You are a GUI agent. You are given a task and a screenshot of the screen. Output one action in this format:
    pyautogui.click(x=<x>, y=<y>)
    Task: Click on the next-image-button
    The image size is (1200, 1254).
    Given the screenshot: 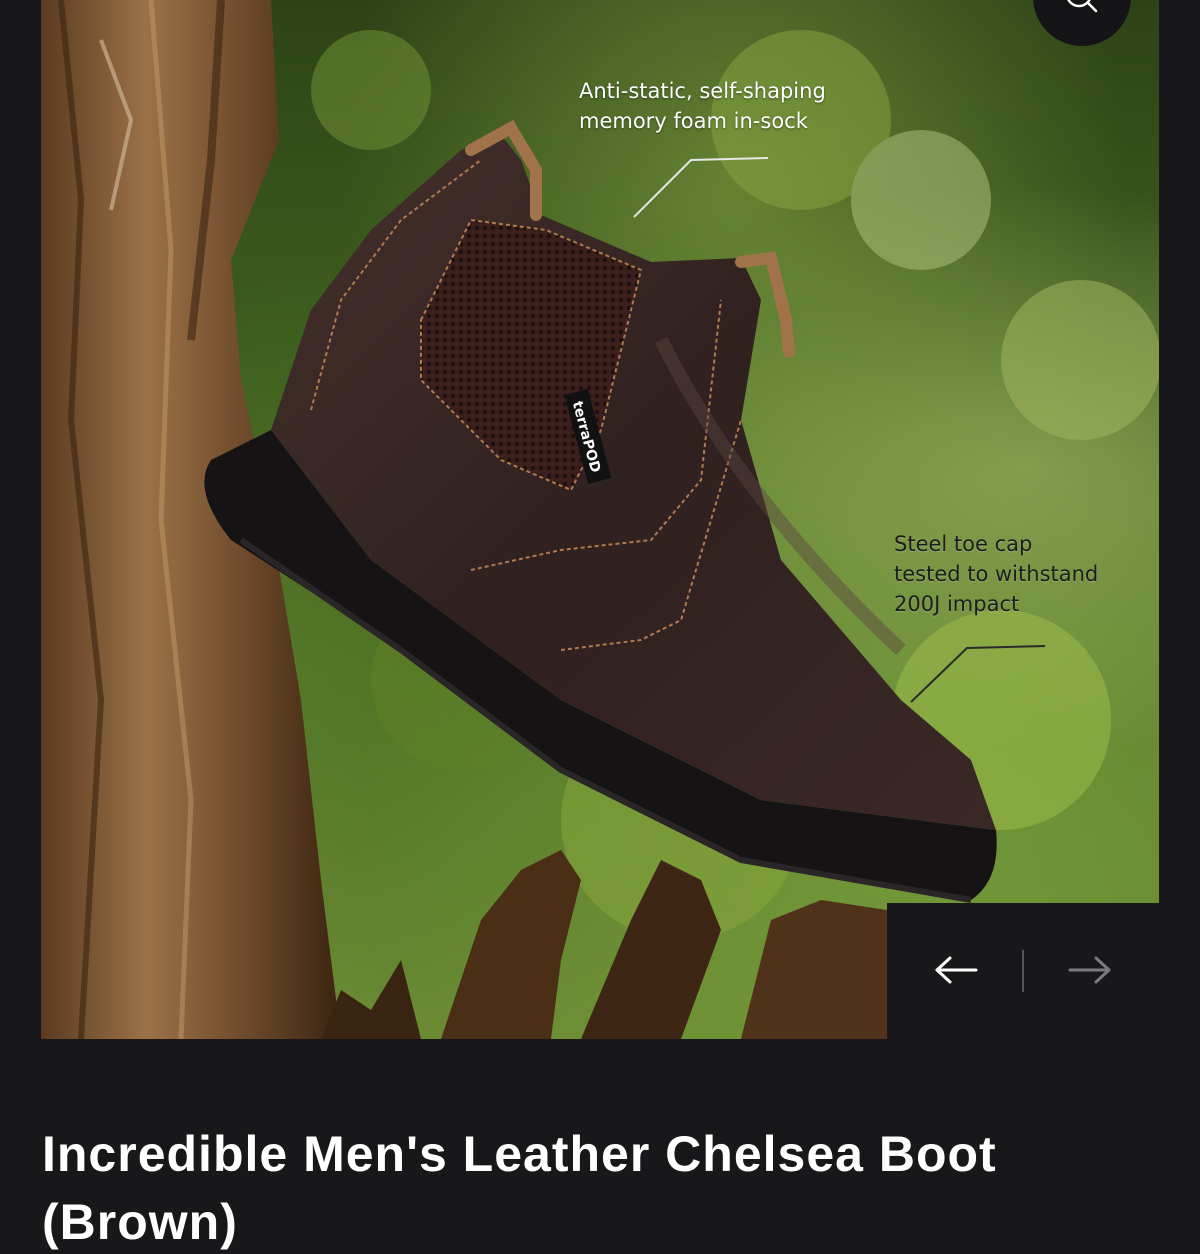 What is the action you would take?
    pyautogui.click(x=1090, y=971)
    